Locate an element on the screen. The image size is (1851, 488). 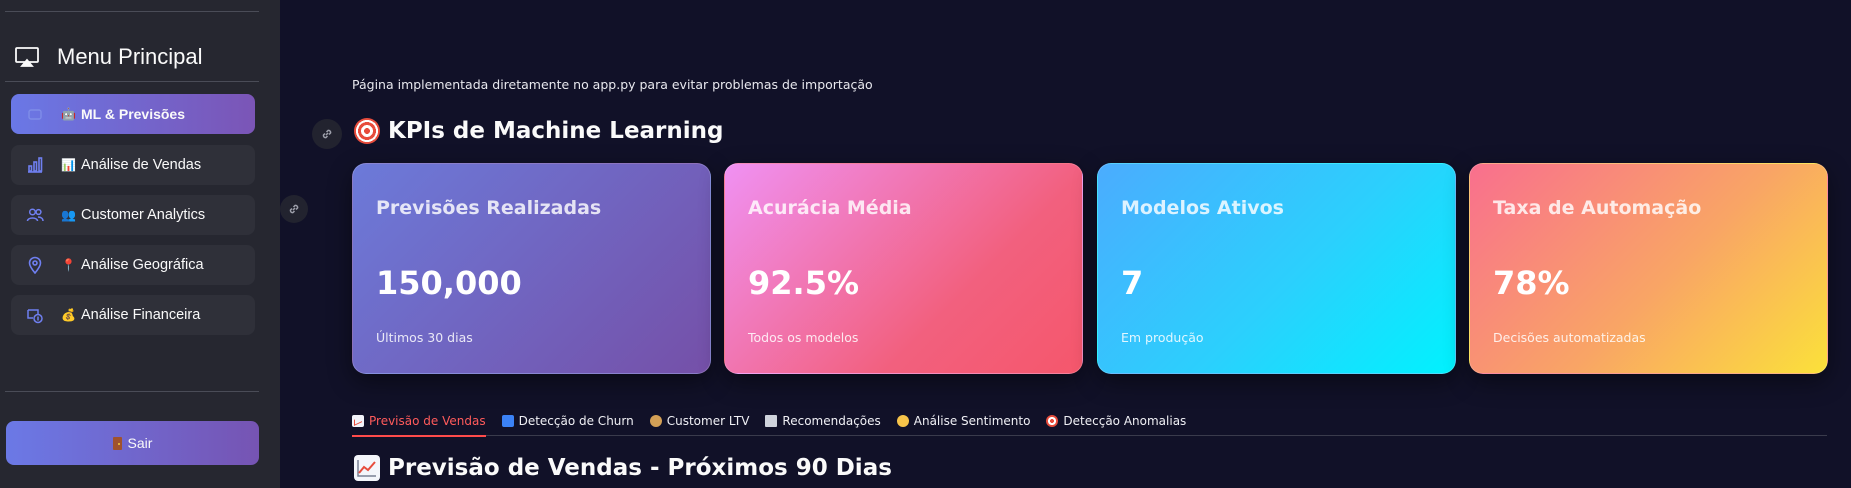
forecast-section-title: Previsão de Vendas - Próximos 90 Dias is located at coordinates (623, 468).